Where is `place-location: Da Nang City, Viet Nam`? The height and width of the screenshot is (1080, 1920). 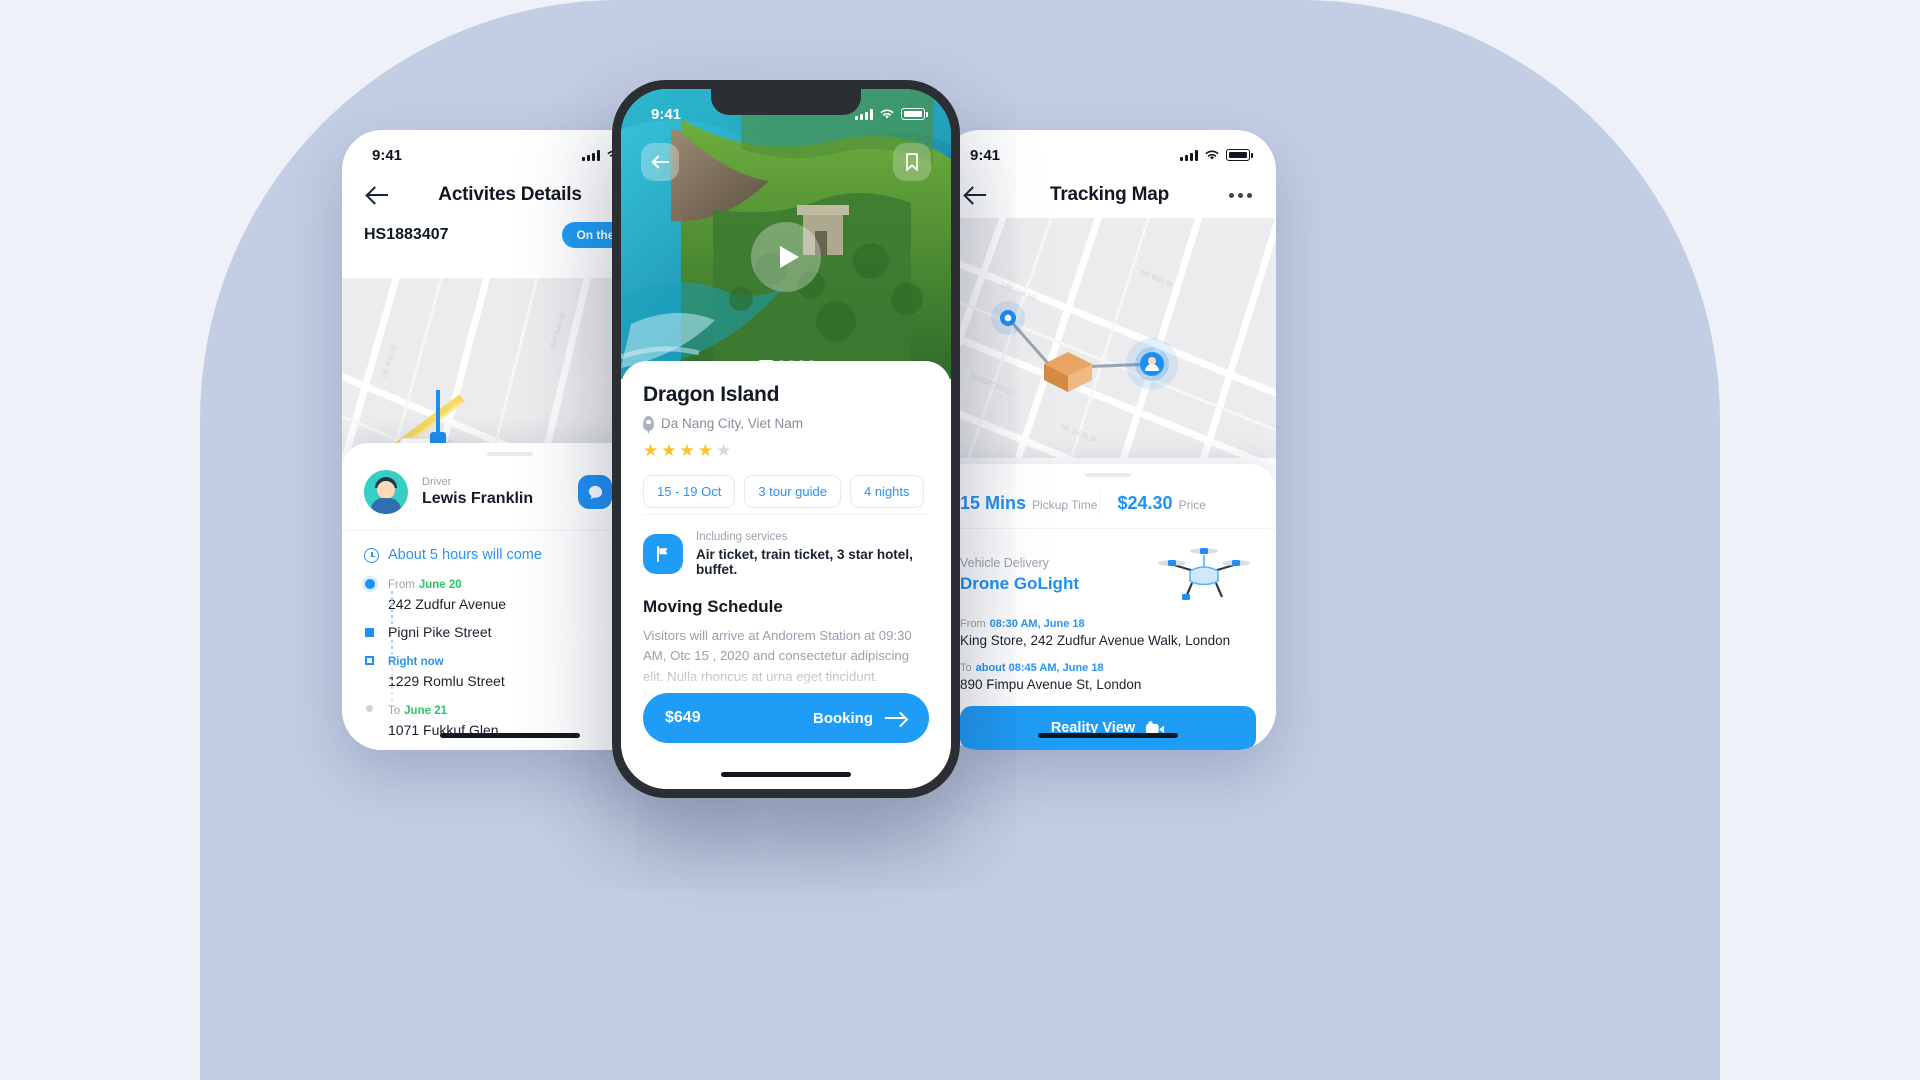
place-location: Da Nang City, Viet Nam is located at coordinates (786, 423).